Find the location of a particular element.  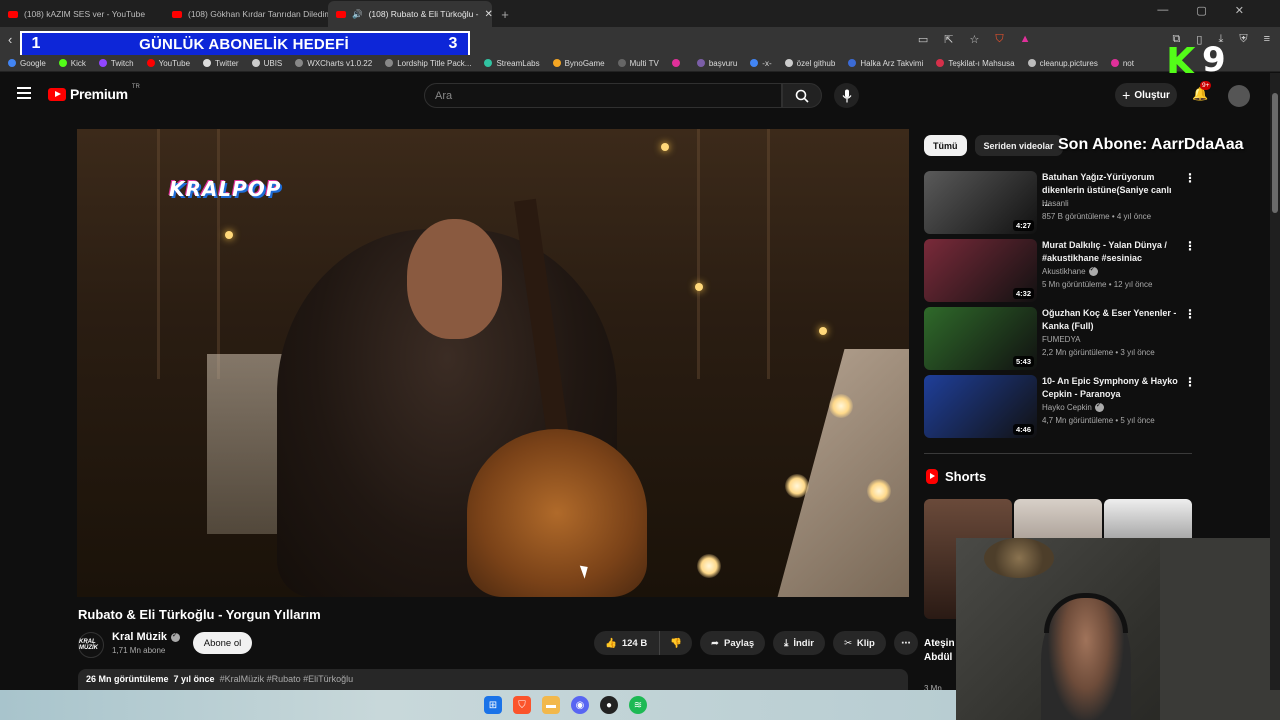

channel-name: Hasanli is located at coordinates (1055, 203).